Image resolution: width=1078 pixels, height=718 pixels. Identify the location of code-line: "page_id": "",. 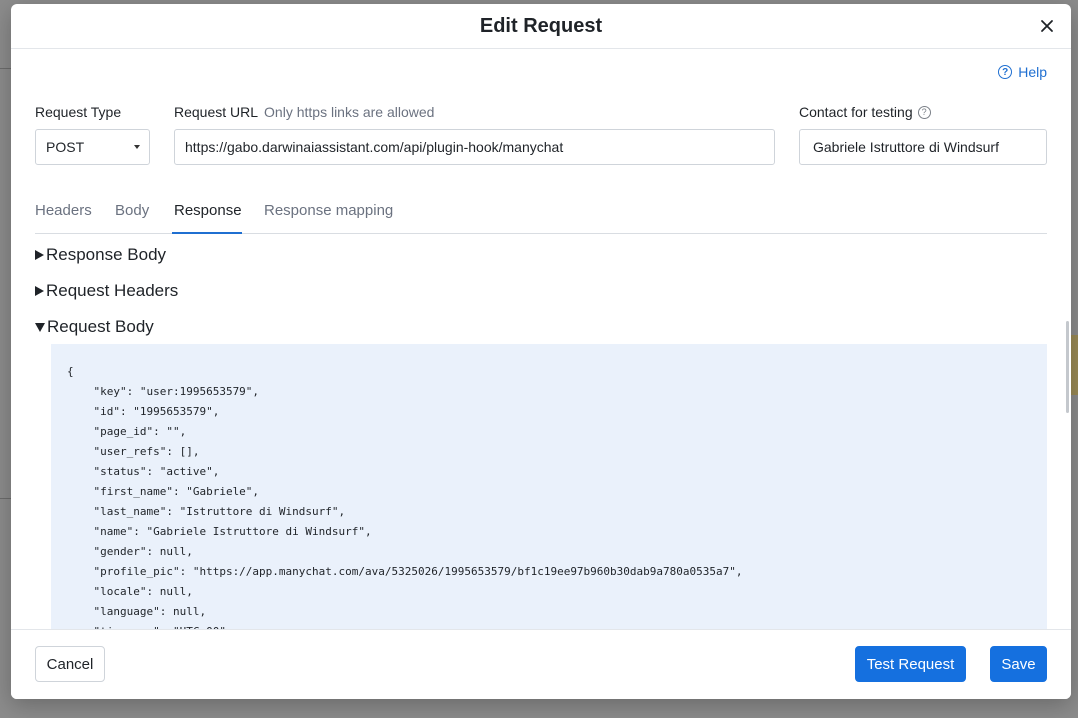
(127, 431).